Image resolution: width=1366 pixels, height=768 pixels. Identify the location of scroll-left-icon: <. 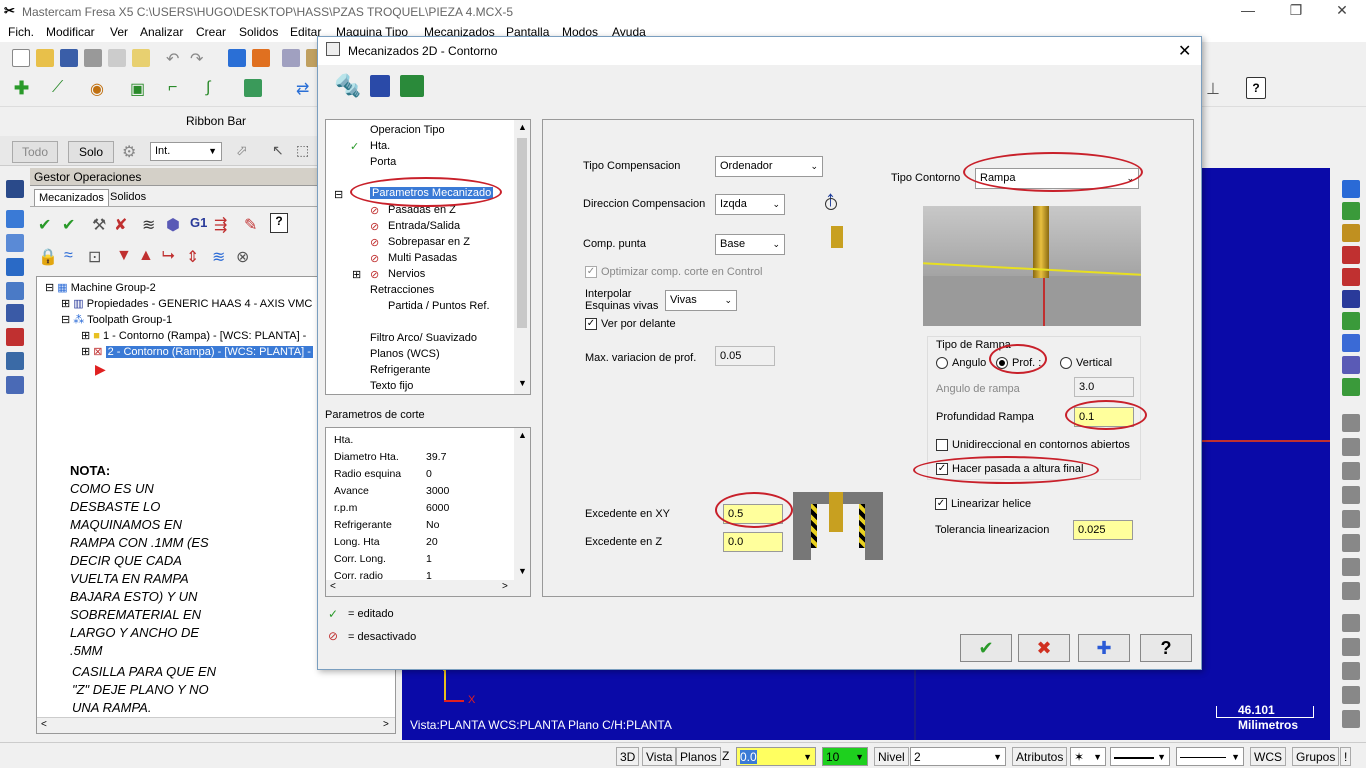
(333, 586).